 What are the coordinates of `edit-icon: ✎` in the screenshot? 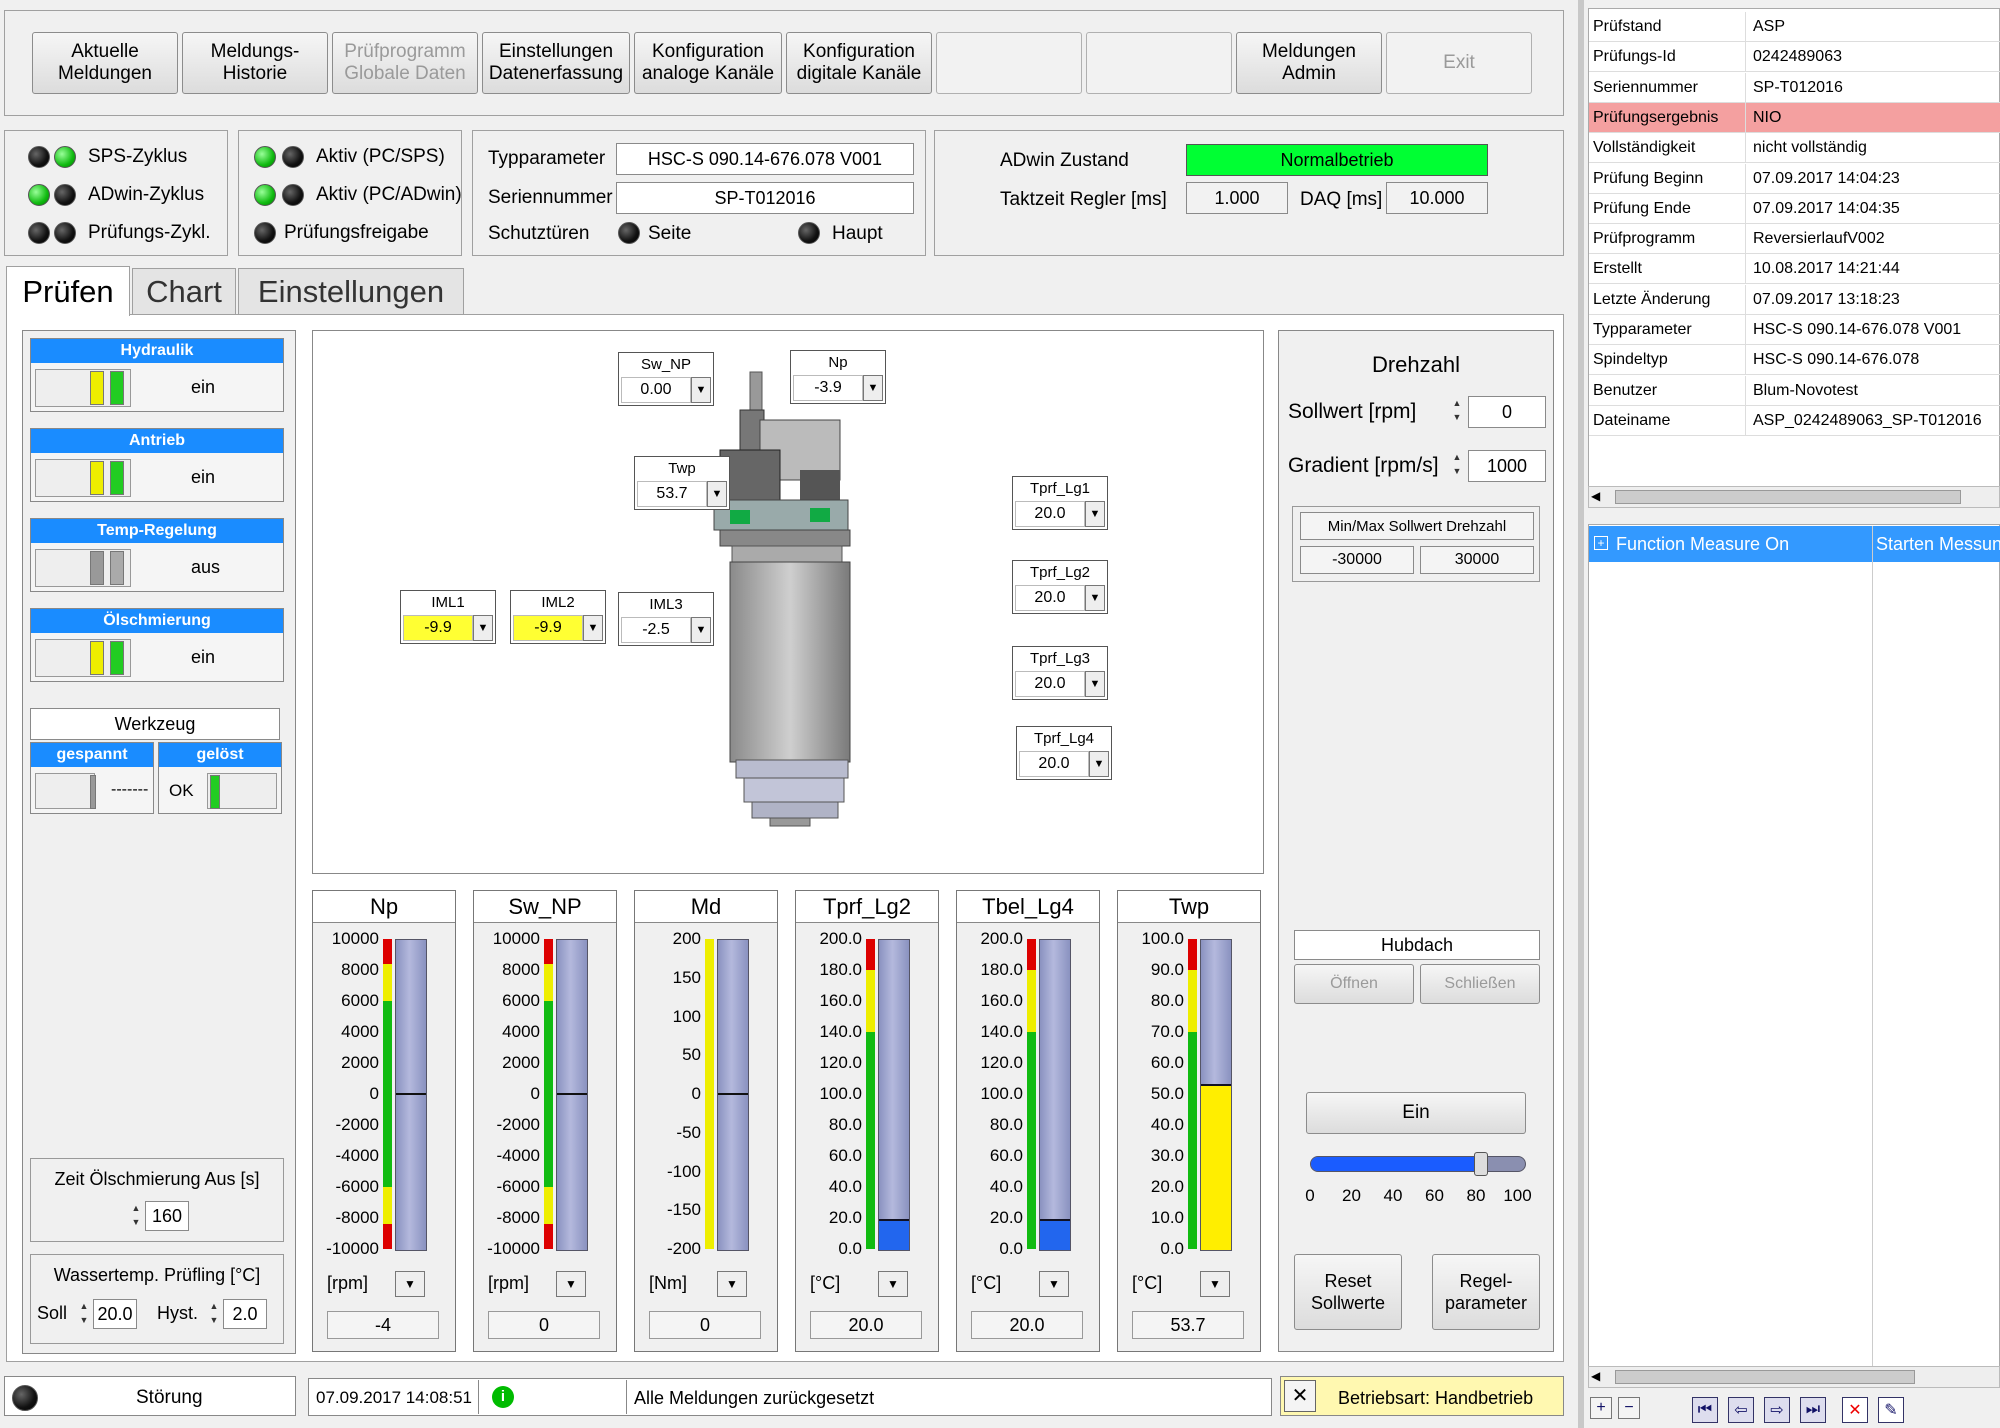 It's located at (1891, 1410).